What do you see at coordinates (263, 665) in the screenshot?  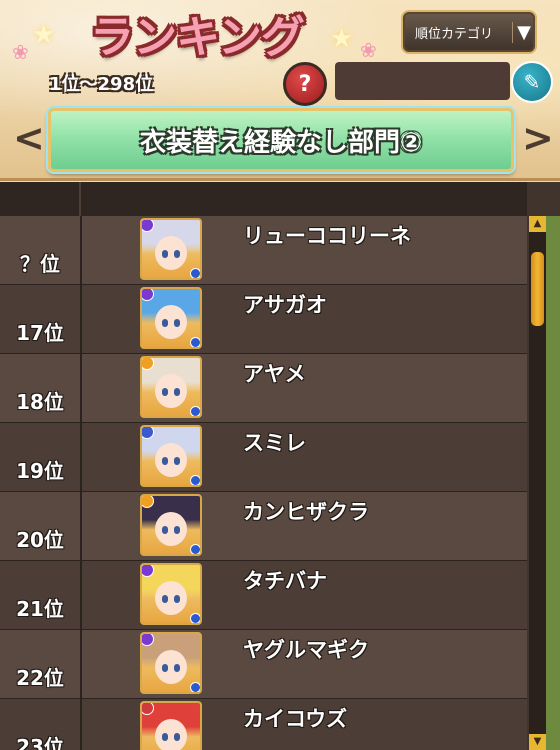 I see `ranking-row: 22位 ヤグルマギク` at bounding box center [263, 665].